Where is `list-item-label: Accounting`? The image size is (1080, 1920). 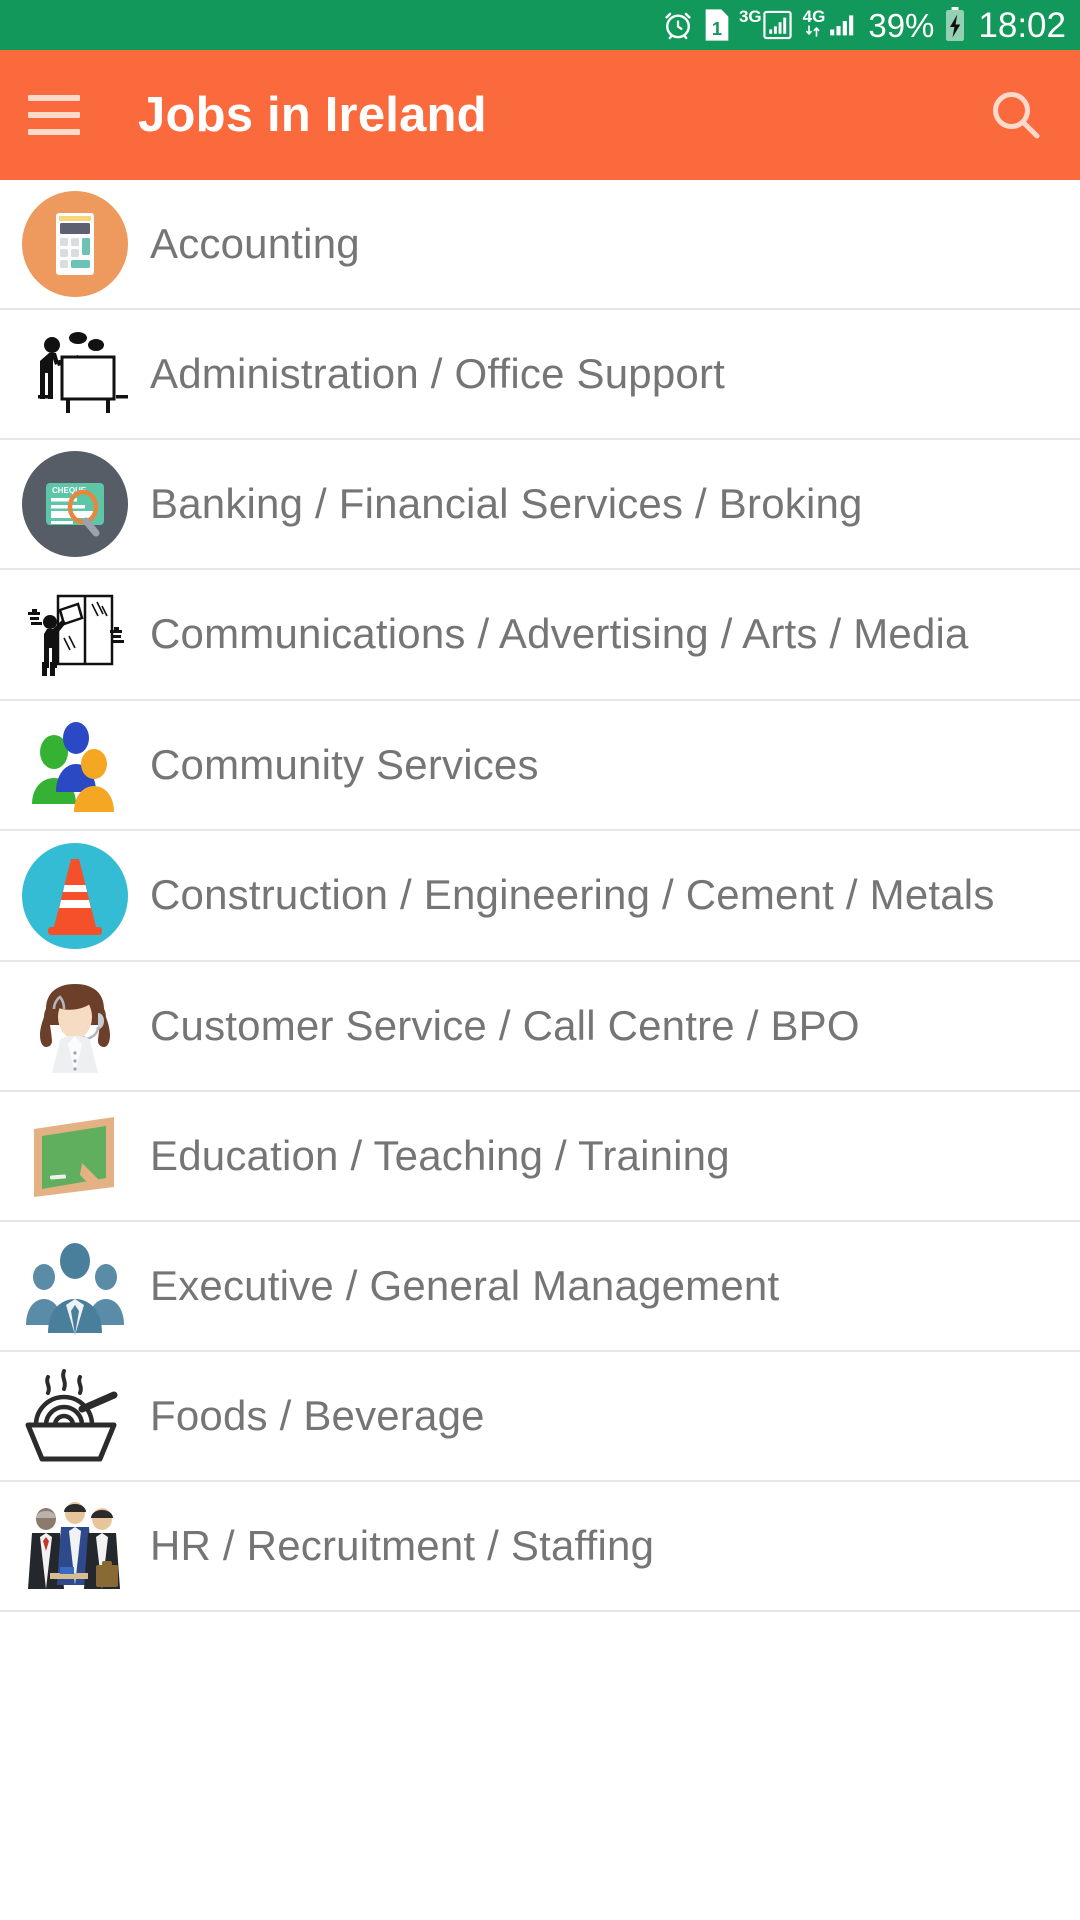 list-item-label: Accounting is located at coordinates (255, 243).